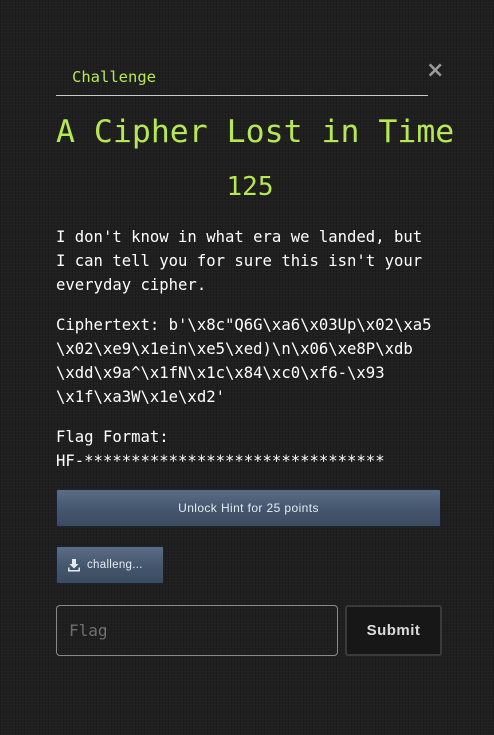 This screenshot has width=494, height=735. Describe the element at coordinates (250, 187) in the screenshot. I see `challenge-points: 125` at that location.